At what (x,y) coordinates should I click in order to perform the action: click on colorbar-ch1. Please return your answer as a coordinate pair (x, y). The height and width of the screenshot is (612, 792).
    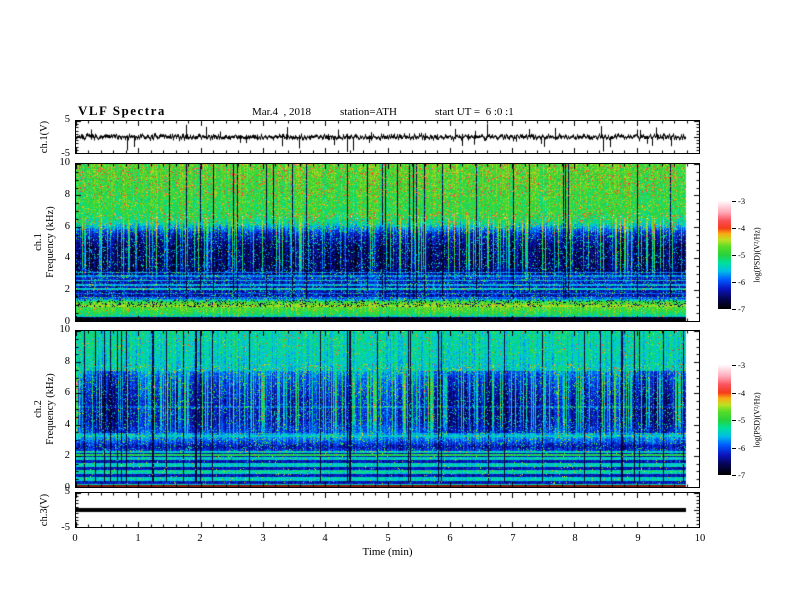
    Looking at the image, I should click on (724, 255).